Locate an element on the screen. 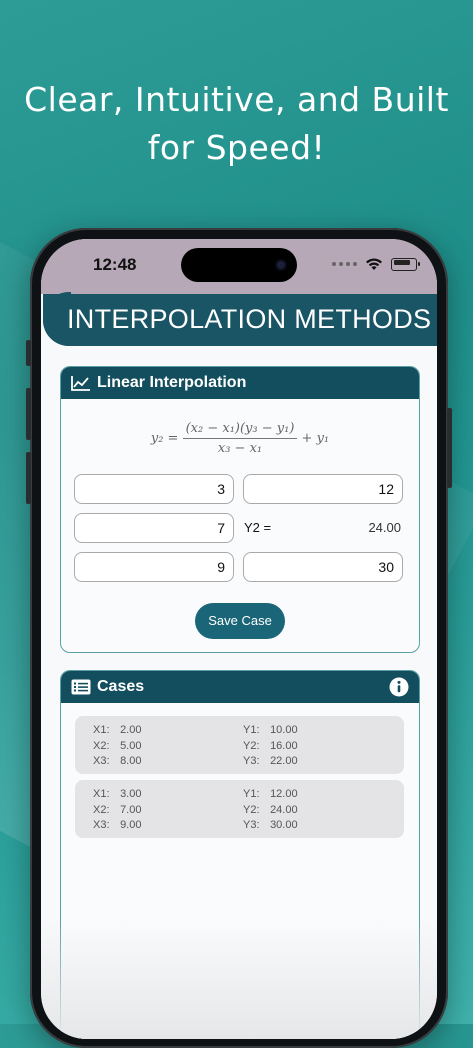 The width and height of the screenshot is (473, 1048). camera-lens-icon is located at coordinates (281, 265).